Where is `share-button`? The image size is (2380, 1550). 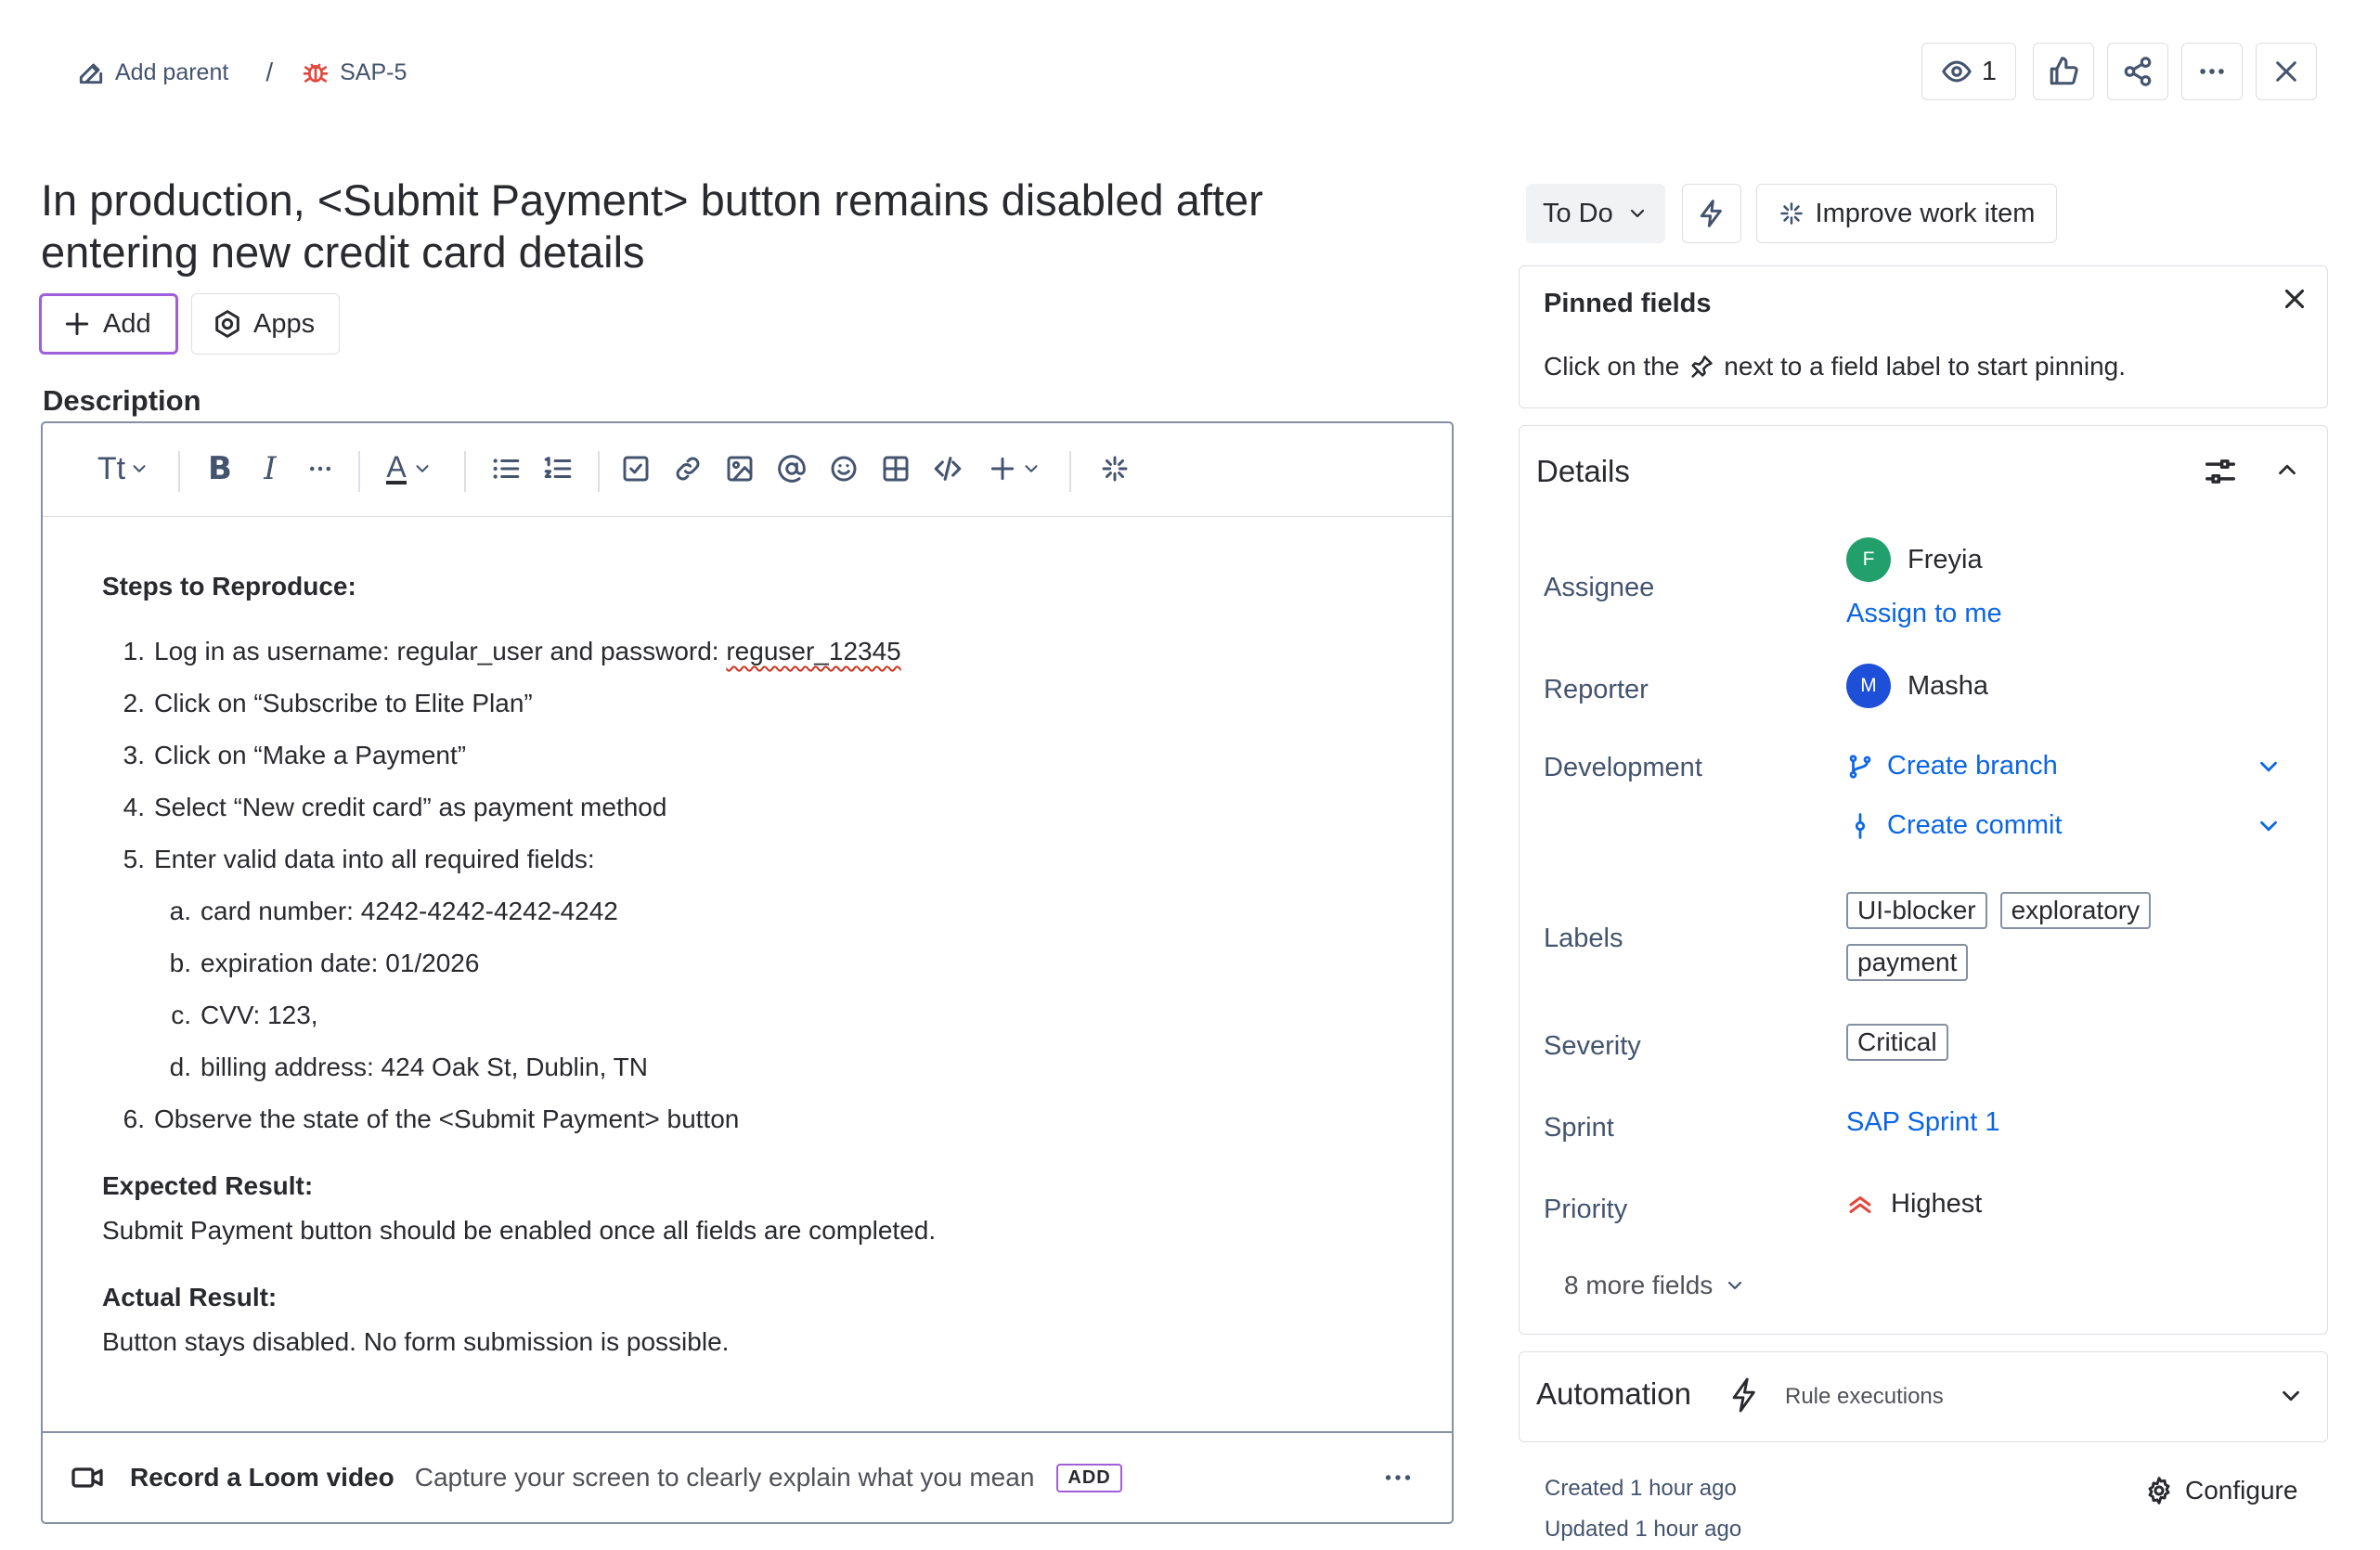 share-button is located at coordinates (2137, 71).